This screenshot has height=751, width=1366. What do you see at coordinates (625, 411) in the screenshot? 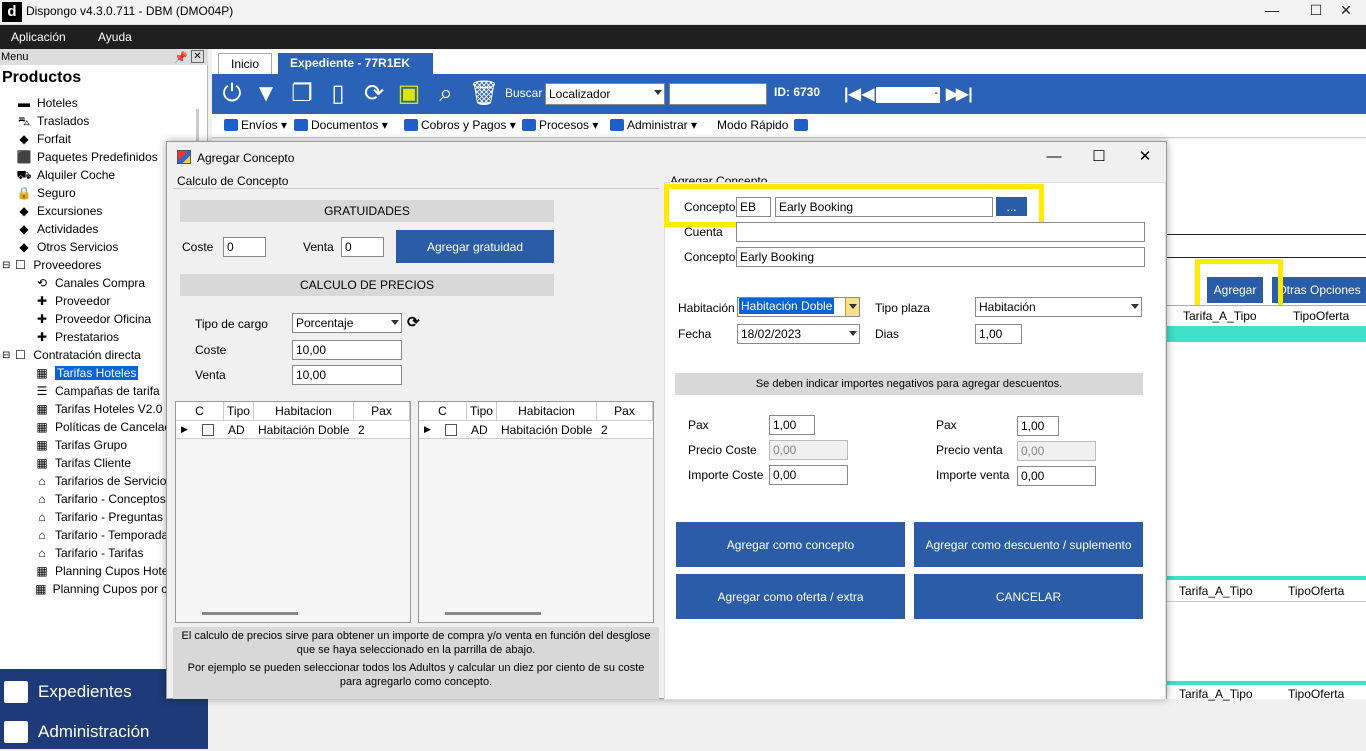
I see `grid-header-pax: Pax` at bounding box center [625, 411].